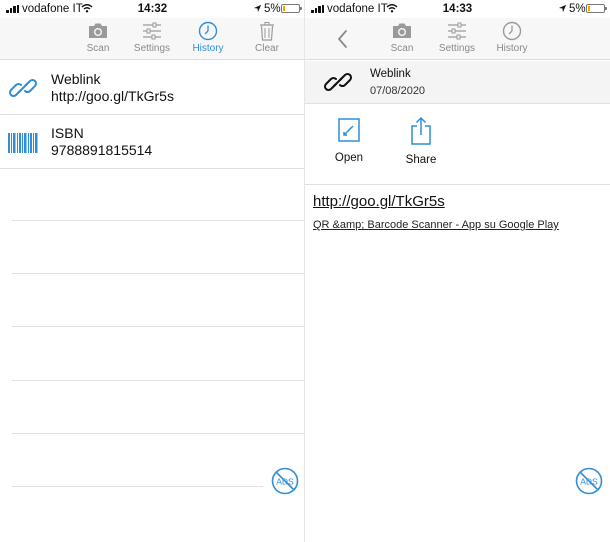 The width and height of the screenshot is (610, 542). I want to click on share-label: Share, so click(421, 160).